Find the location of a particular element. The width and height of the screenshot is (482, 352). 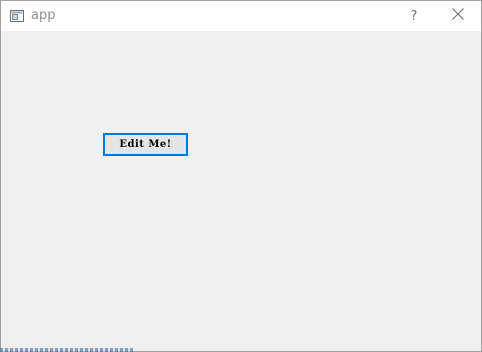

help-icon: ? is located at coordinates (414, 16).